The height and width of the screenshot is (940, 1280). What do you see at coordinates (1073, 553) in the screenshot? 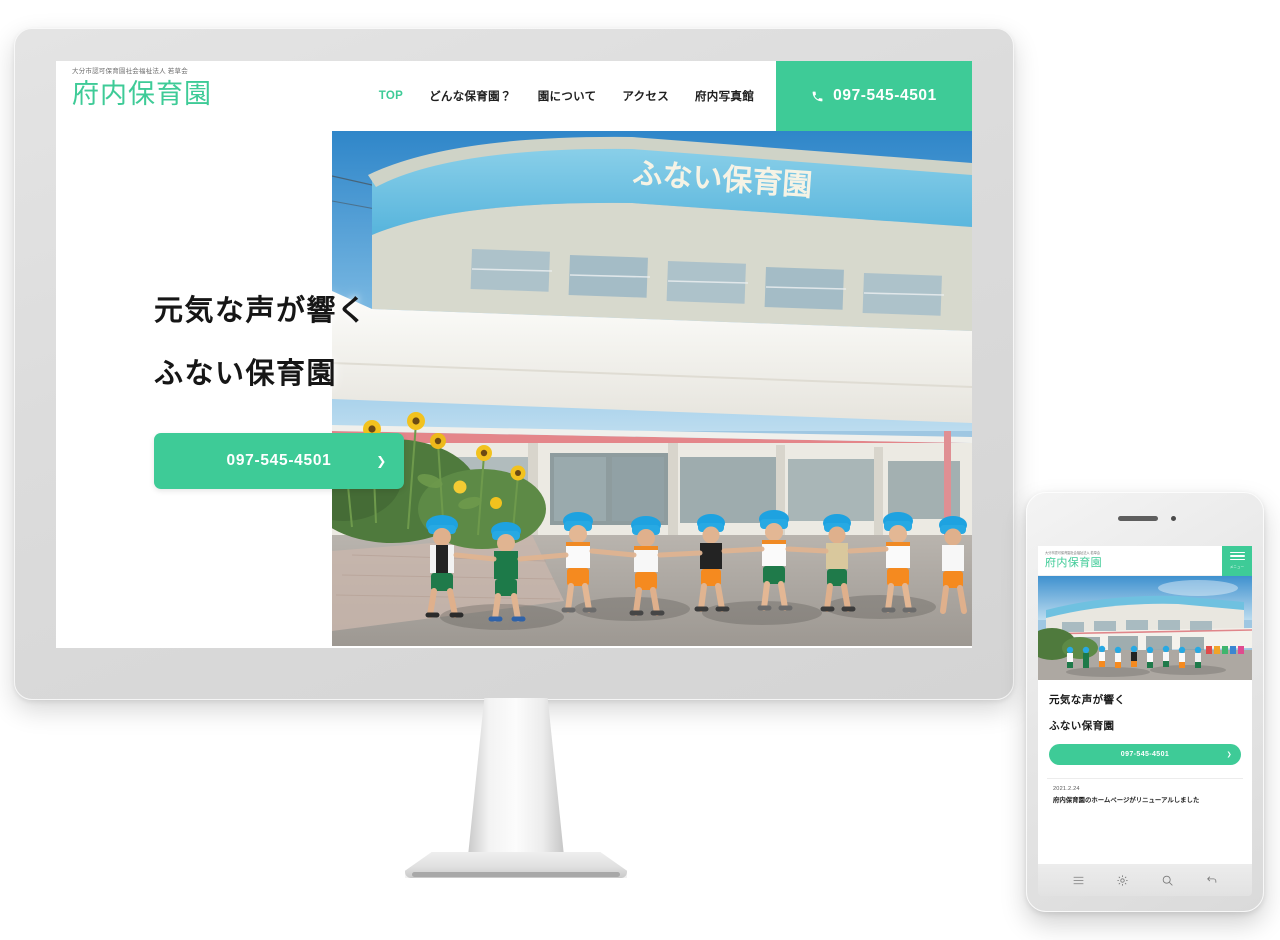
I see `mobile-brand-kicker: 大分市認可保育園社会福祉法人 若草会` at bounding box center [1073, 553].